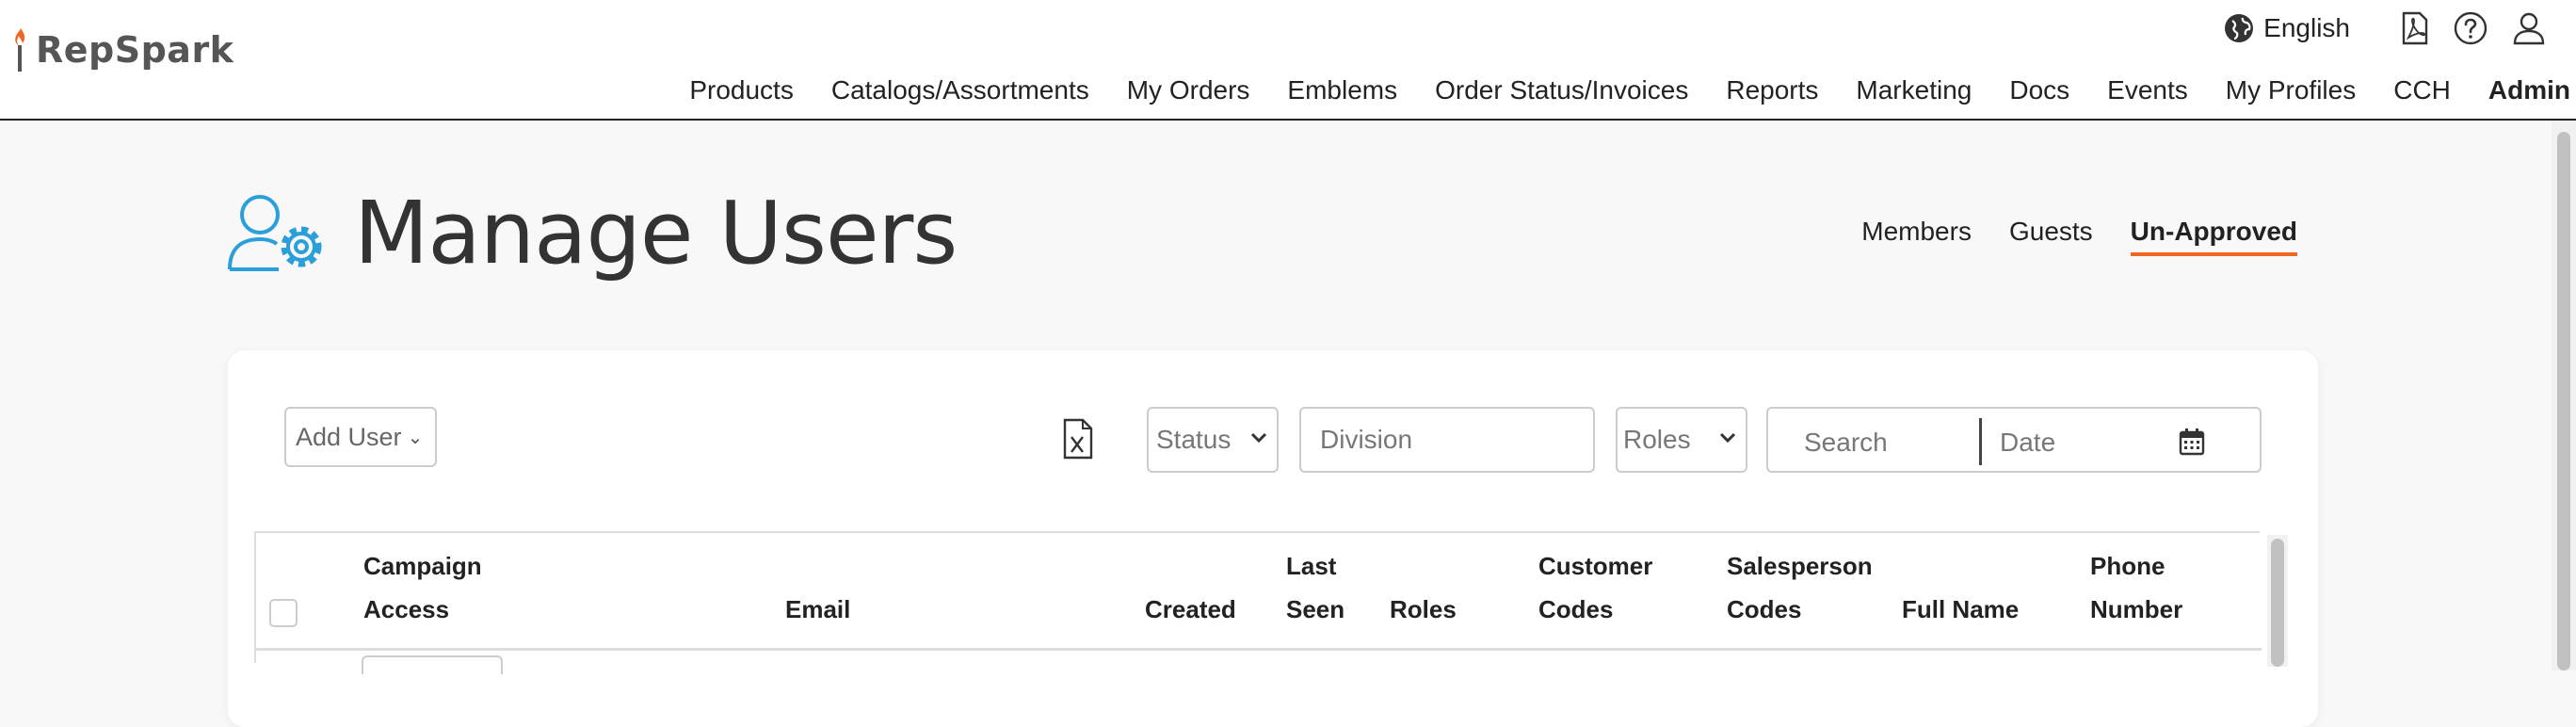 Image resolution: width=2576 pixels, height=727 pixels. What do you see at coordinates (2291, 90) in the screenshot?
I see `nav-my-profiles: My Profiles` at bounding box center [2291, 90].